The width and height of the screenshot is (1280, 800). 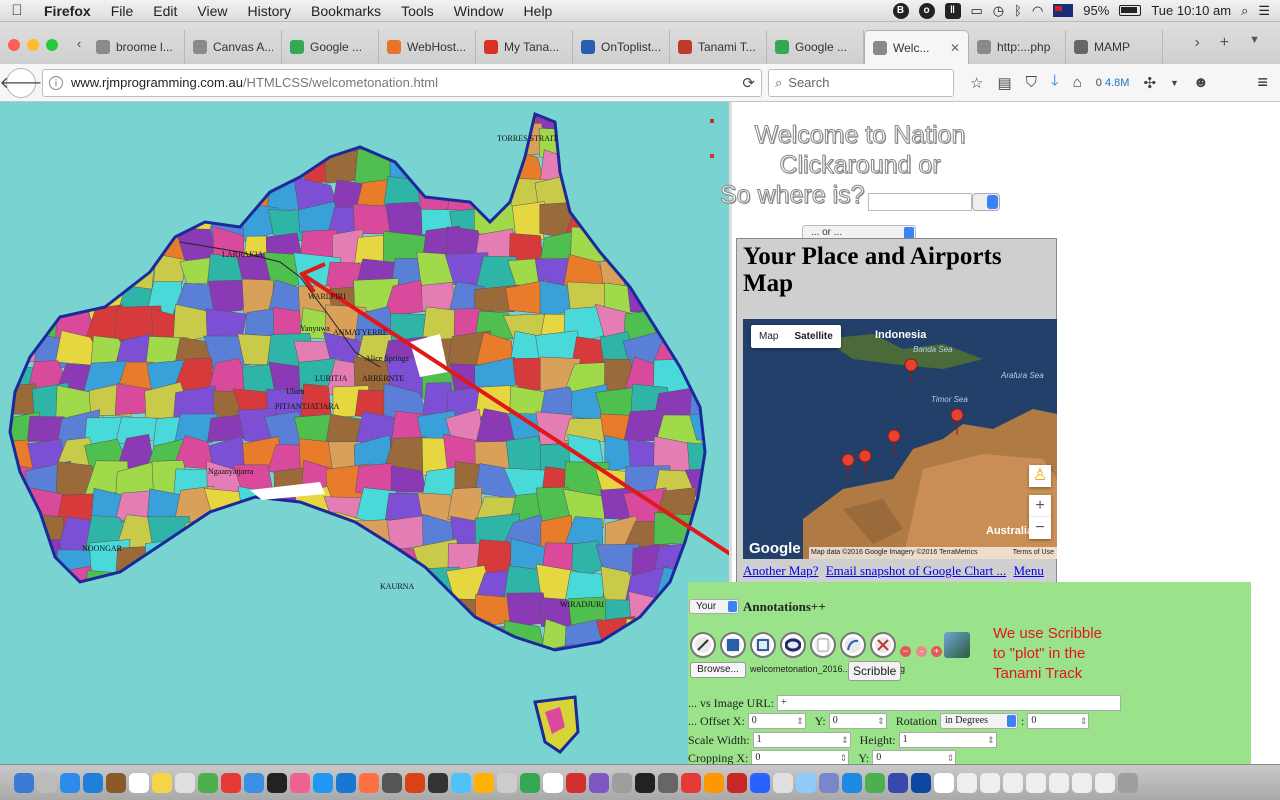 What do you see at coordinates (998, 11) in the screenshot?
I see `time-machine-icon: ◷` at bounding box center [998, 11].